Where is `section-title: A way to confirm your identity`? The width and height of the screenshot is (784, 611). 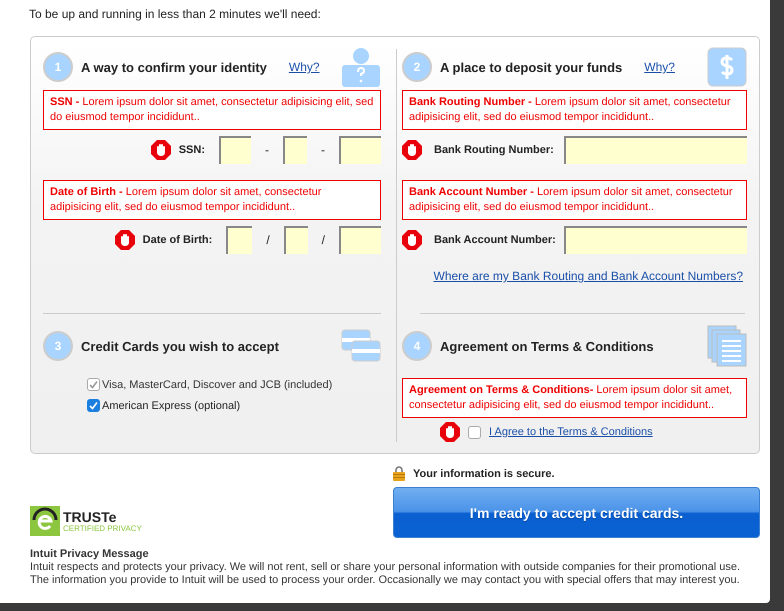
section-title: A way to confirm your identity is located at coordinates (174, 67).